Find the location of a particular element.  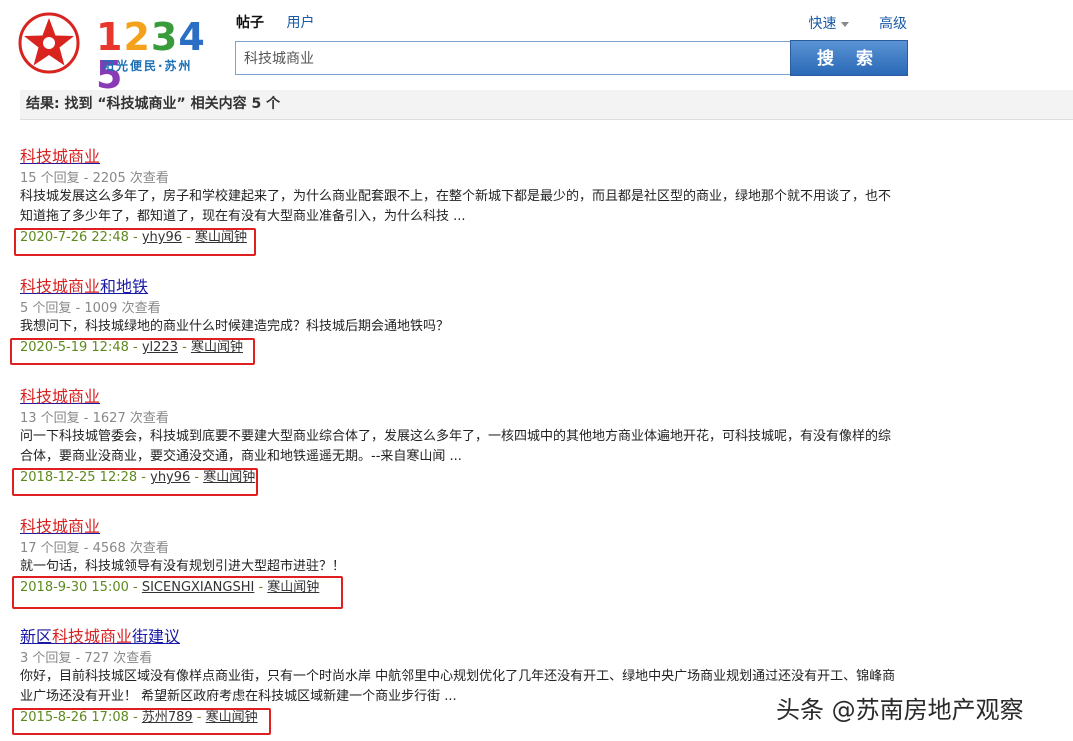

result-excerpt: 就一句话，科技城领导有没有规划引进大型超市进驻？！ is located at coordinates (183, 566).